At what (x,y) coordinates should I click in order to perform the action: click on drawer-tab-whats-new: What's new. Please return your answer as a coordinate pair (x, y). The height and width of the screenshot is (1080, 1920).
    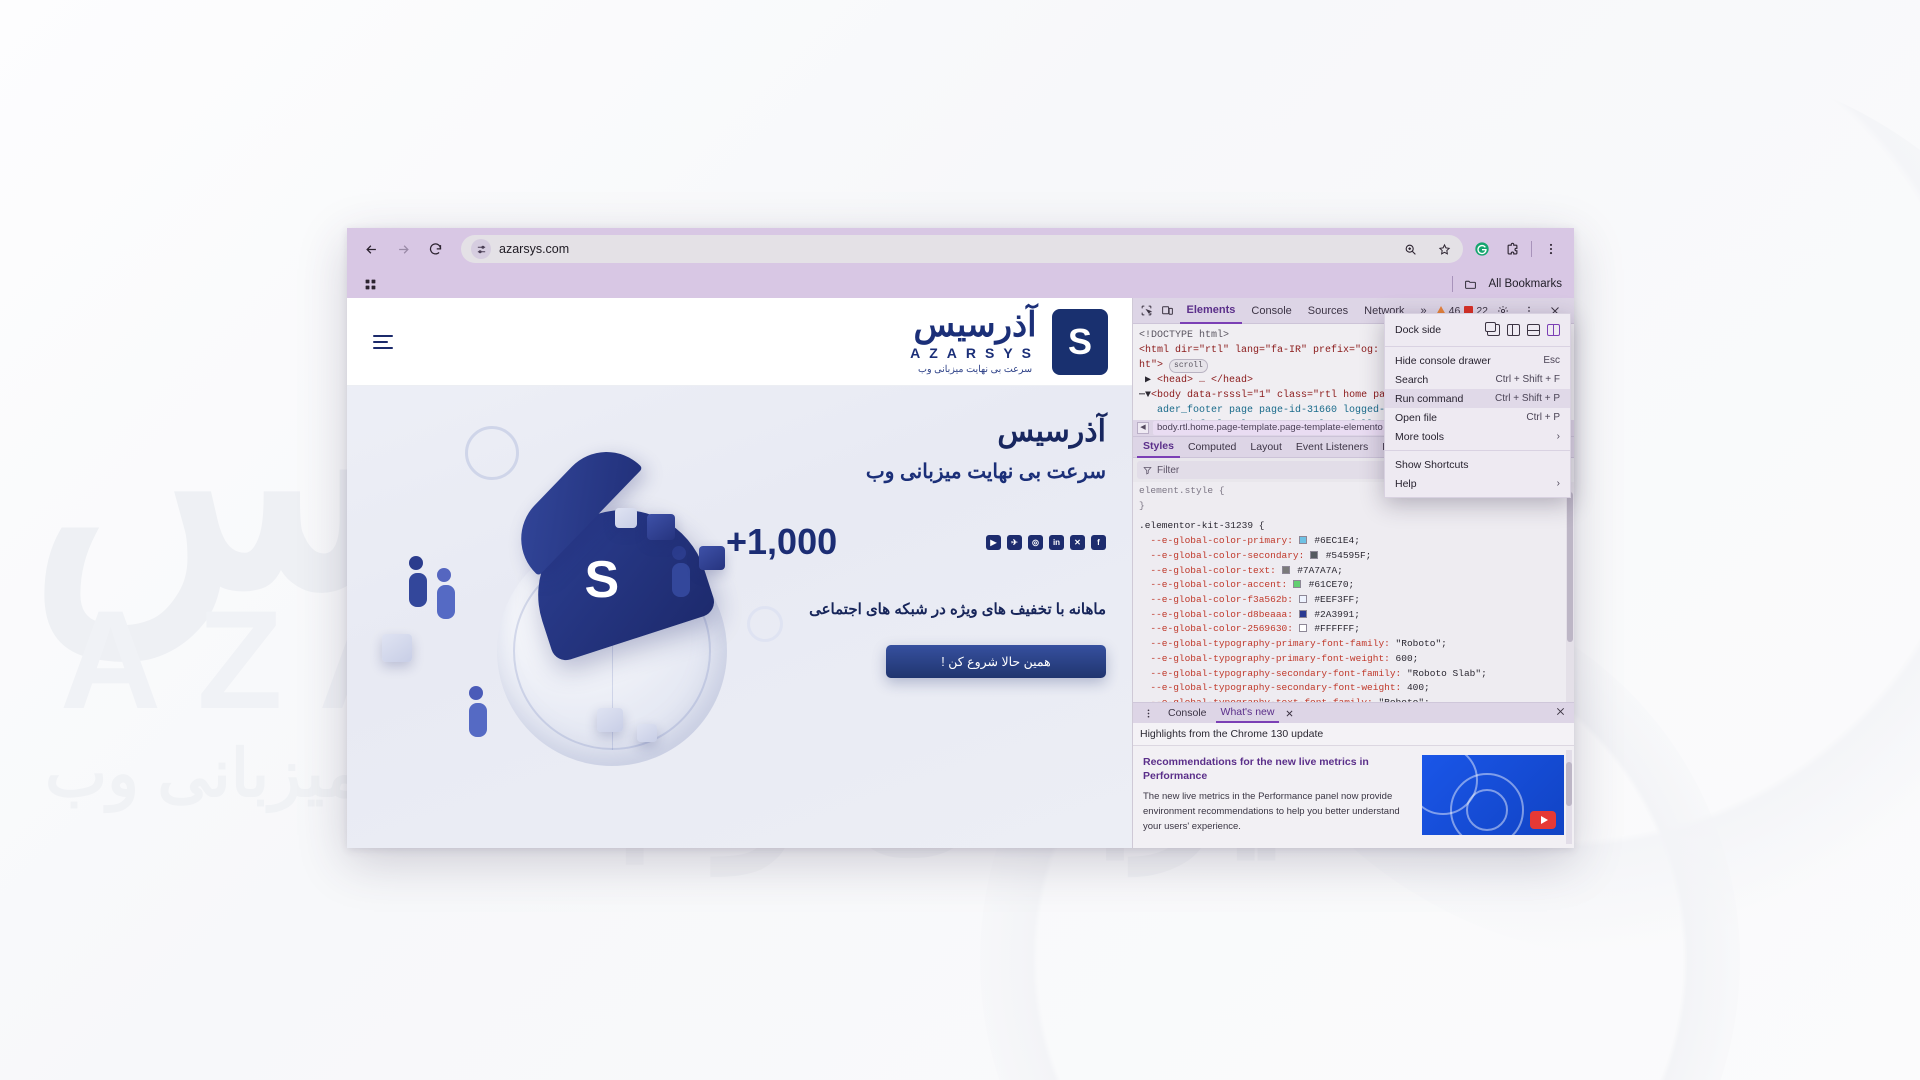
    Looking at the image, I should click on (1247, 713).